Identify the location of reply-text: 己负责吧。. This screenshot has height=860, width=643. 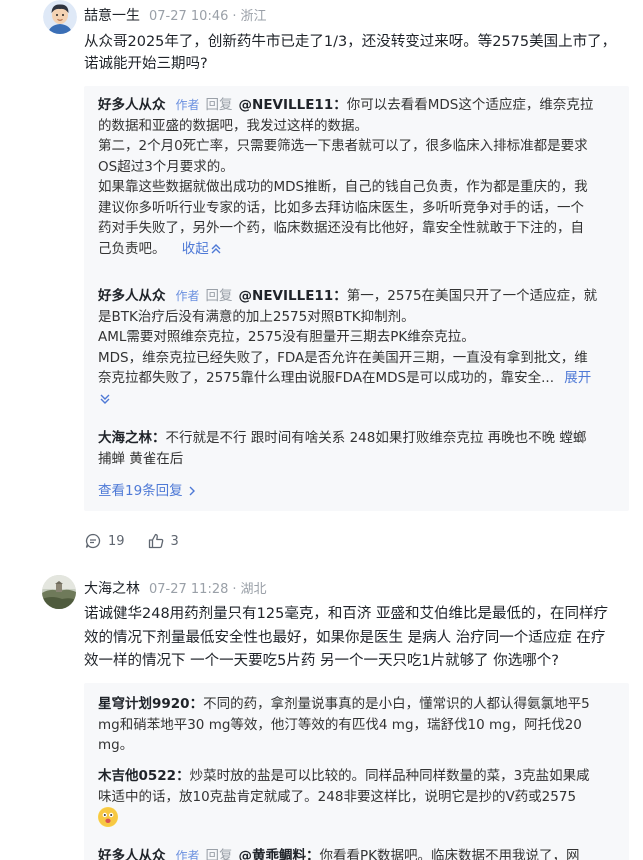
(132, 248).